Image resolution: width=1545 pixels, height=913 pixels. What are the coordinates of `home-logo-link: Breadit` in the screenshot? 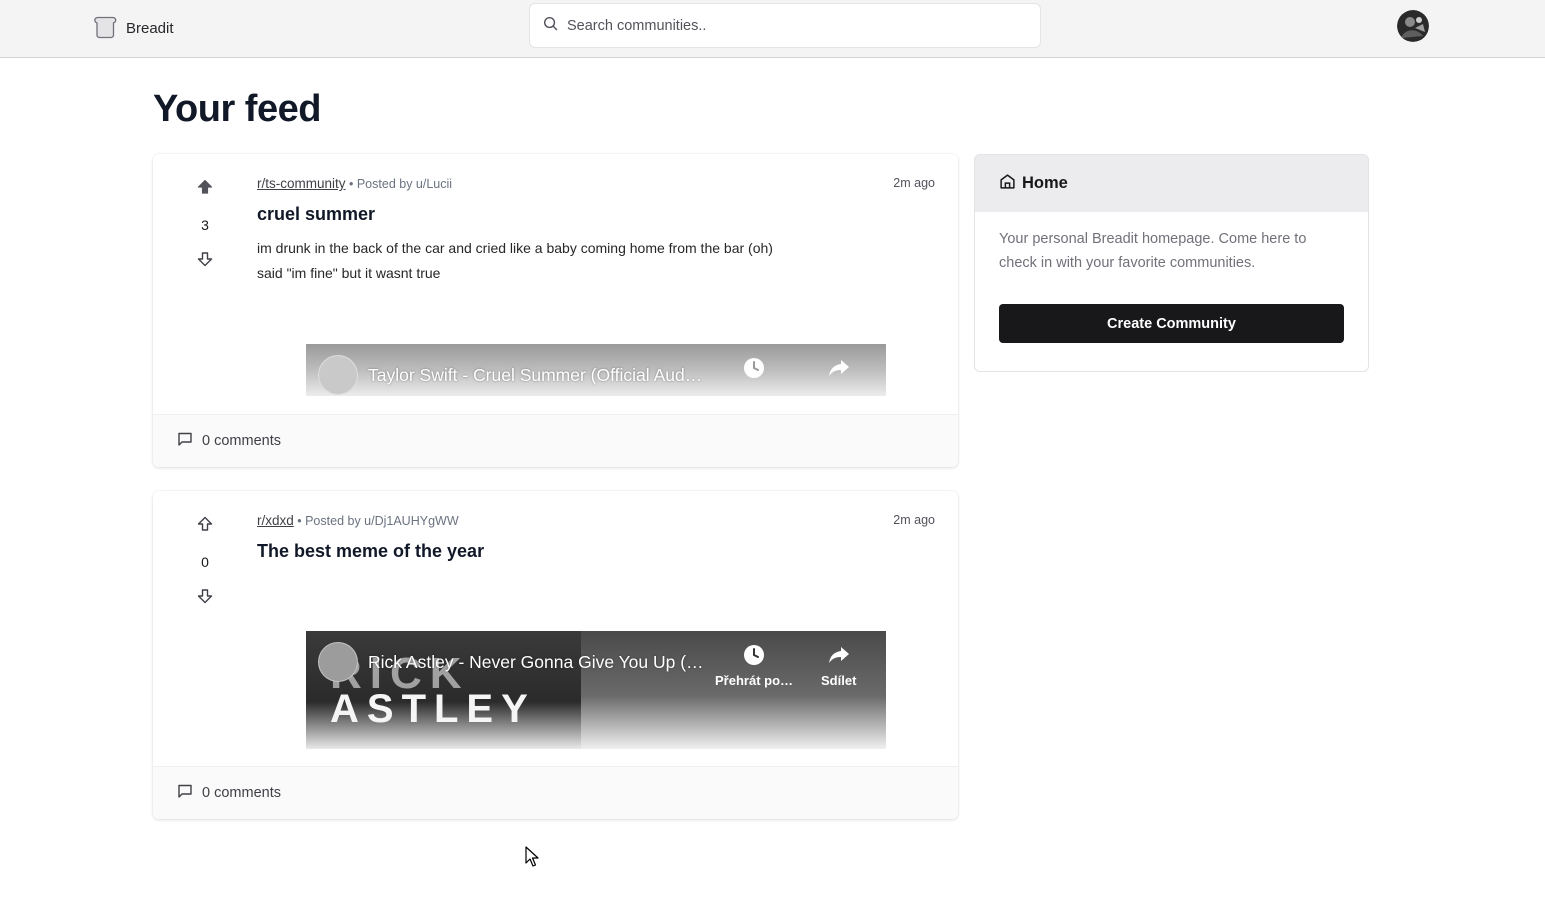 It's located at (133, 28).